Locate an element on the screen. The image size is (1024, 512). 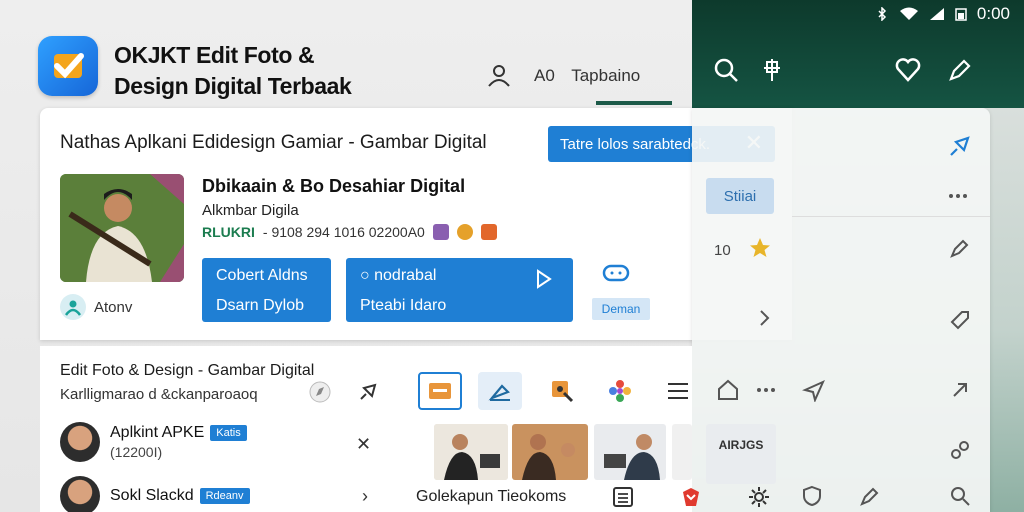
demo-badge: Deman is located at coordinates (621, 309).